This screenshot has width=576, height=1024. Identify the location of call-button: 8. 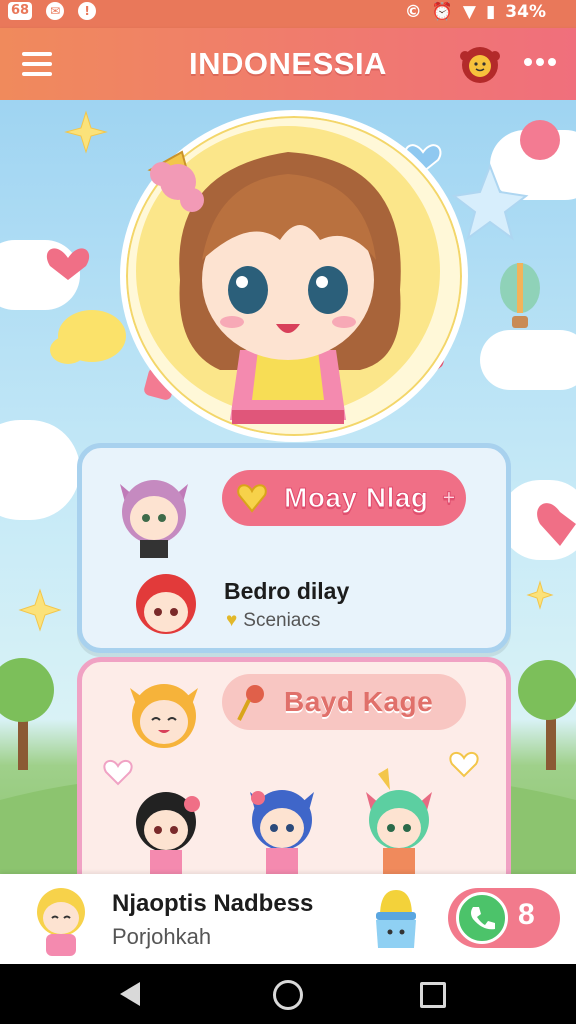
(504, 918).